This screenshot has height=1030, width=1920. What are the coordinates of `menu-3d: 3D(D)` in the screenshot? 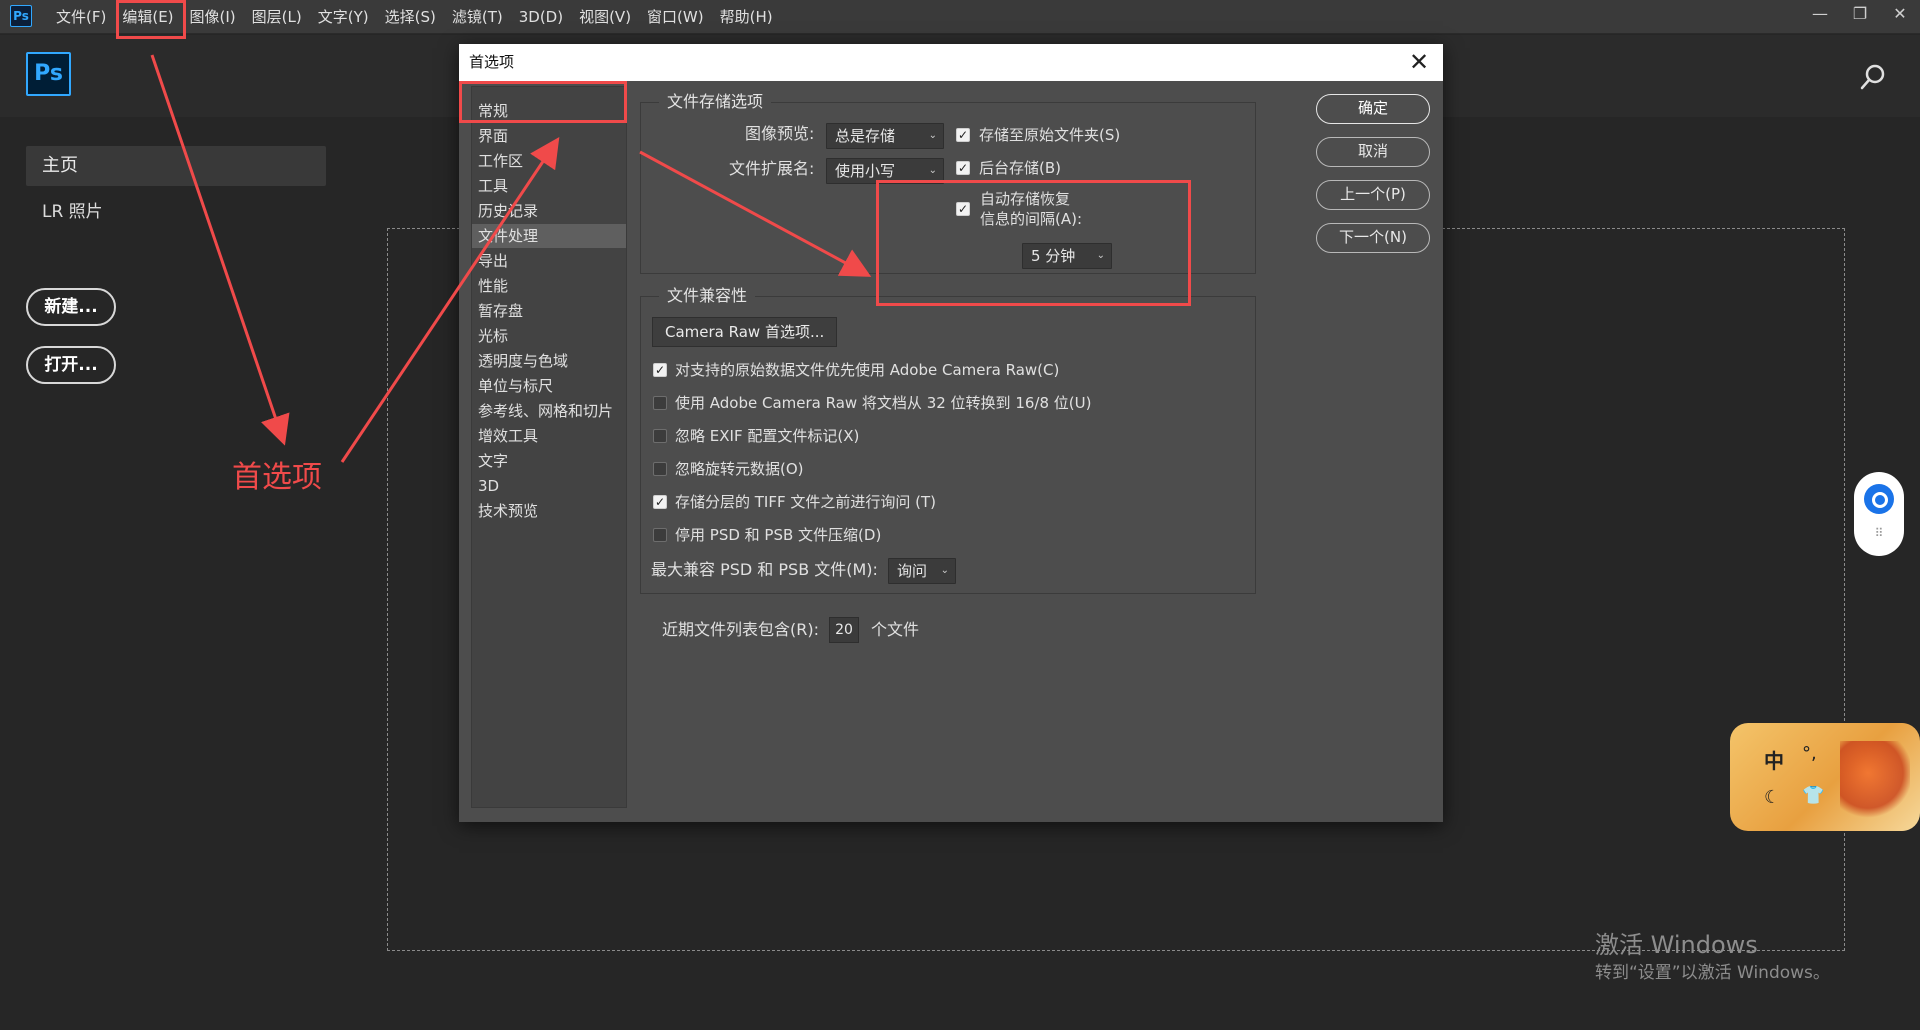 It's located at (541, 17).